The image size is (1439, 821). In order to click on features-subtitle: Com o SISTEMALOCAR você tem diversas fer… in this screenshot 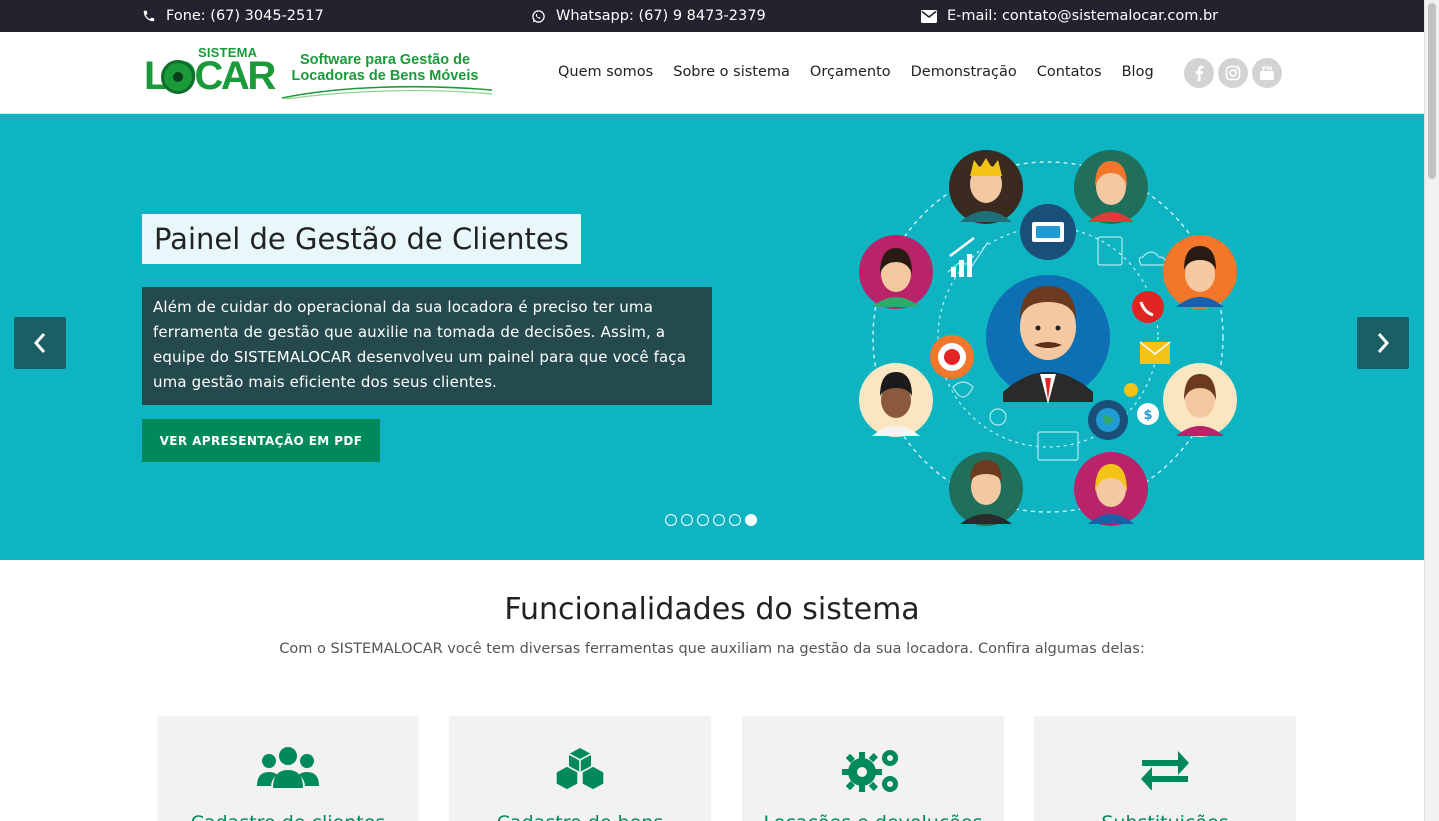, I will do `click(712, 649)`.